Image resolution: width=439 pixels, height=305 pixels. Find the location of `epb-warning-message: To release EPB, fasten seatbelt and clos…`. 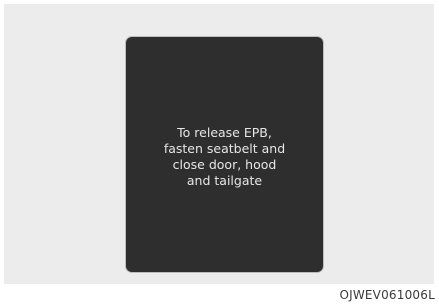

epb-warning-message: To release EPB, fasten seatbelt and clos… is located at coordinates (224, 157).